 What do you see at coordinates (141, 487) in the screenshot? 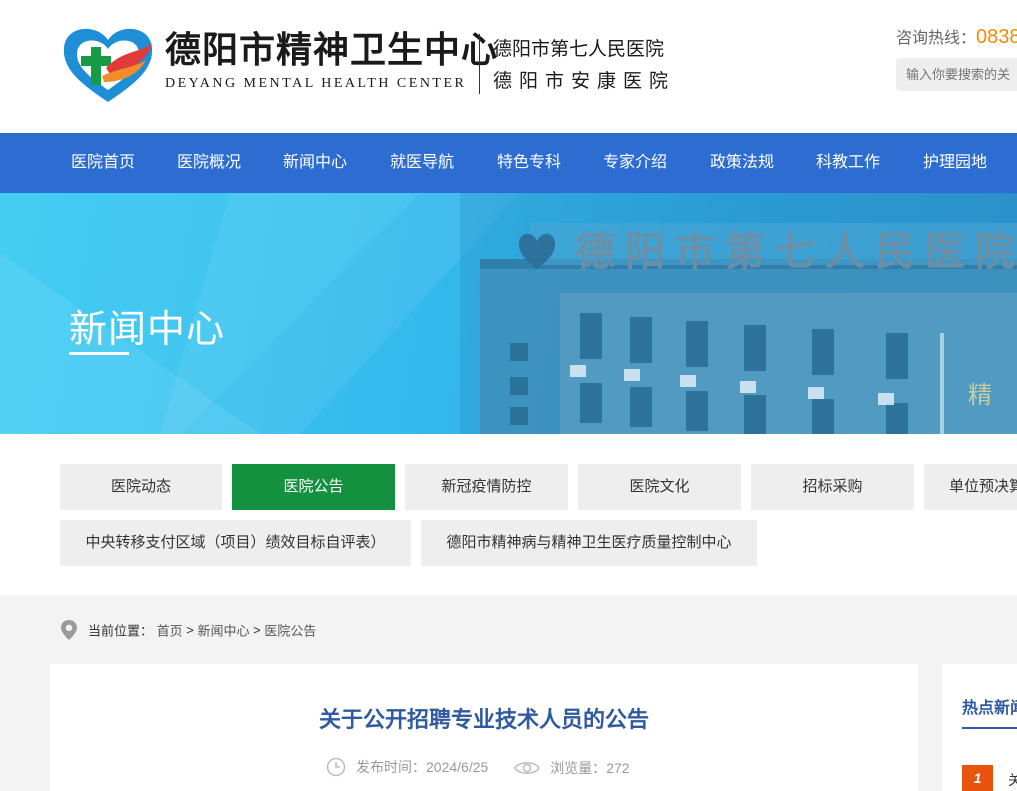
I see `tab-hospital-news: 医院动态` at bounding box center [141, 487].